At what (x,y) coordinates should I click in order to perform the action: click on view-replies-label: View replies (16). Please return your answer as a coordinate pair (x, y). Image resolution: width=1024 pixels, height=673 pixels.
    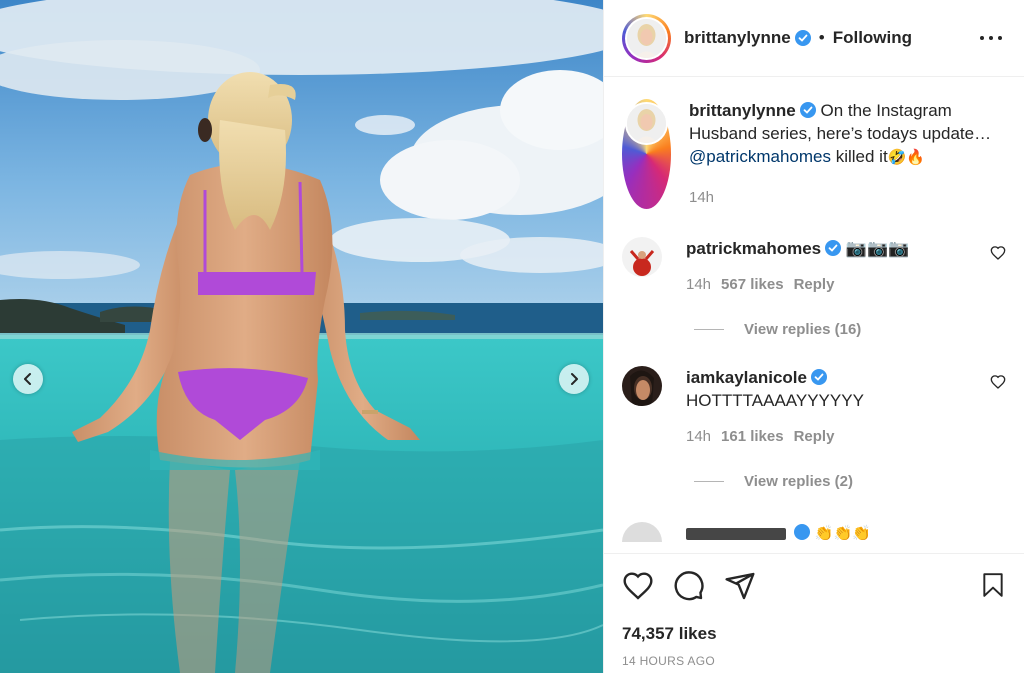
    Looking at the image, I should click on (803, 329).